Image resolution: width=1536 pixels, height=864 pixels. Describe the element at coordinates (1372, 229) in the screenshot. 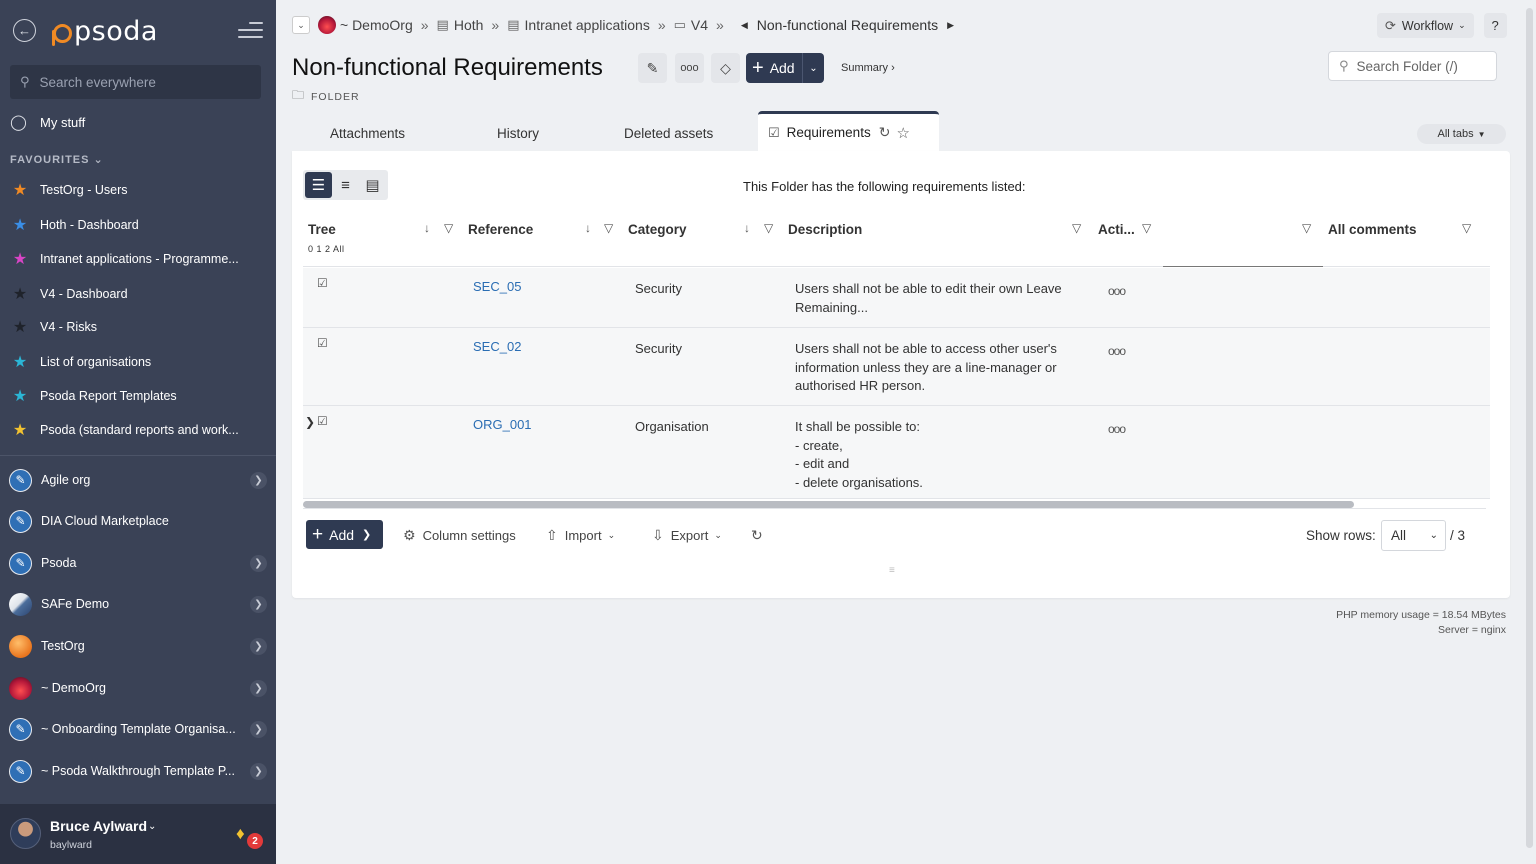

I see `column-header-comments: All comments` at that location.